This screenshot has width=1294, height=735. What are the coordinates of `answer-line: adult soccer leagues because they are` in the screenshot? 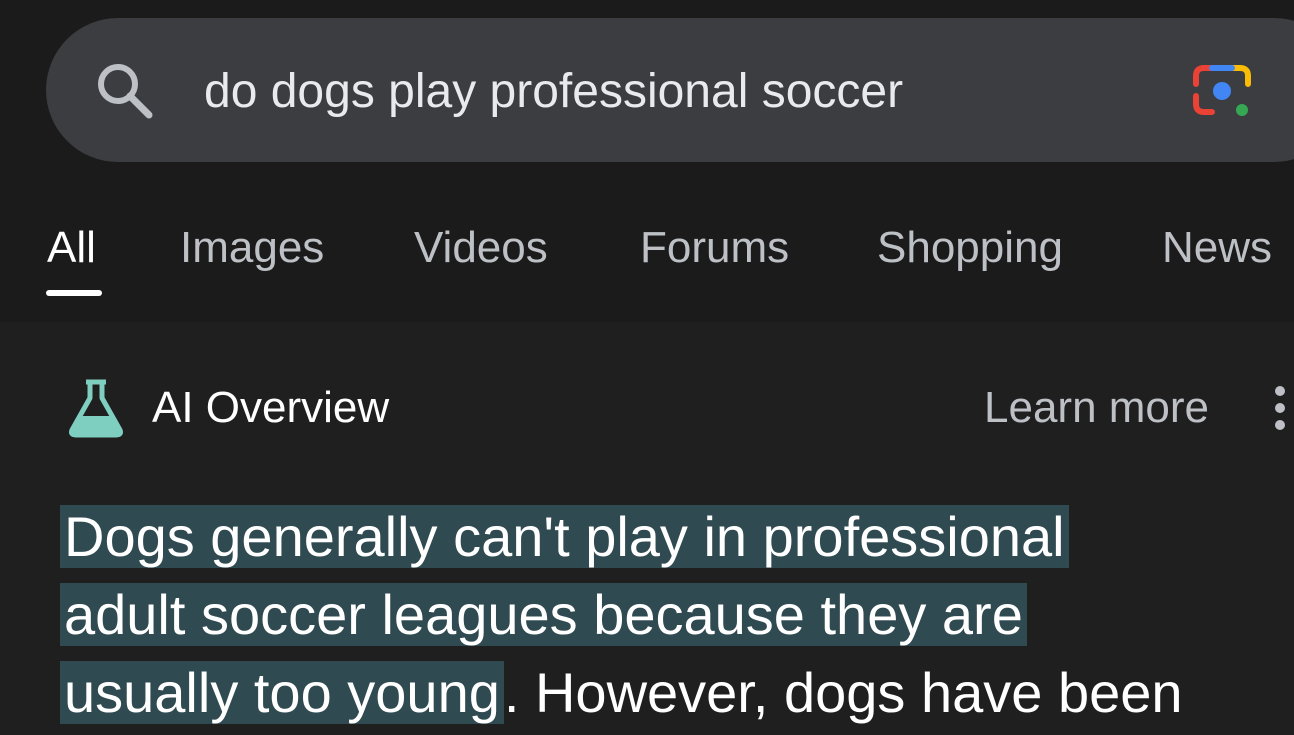 It's located at (543, 615).